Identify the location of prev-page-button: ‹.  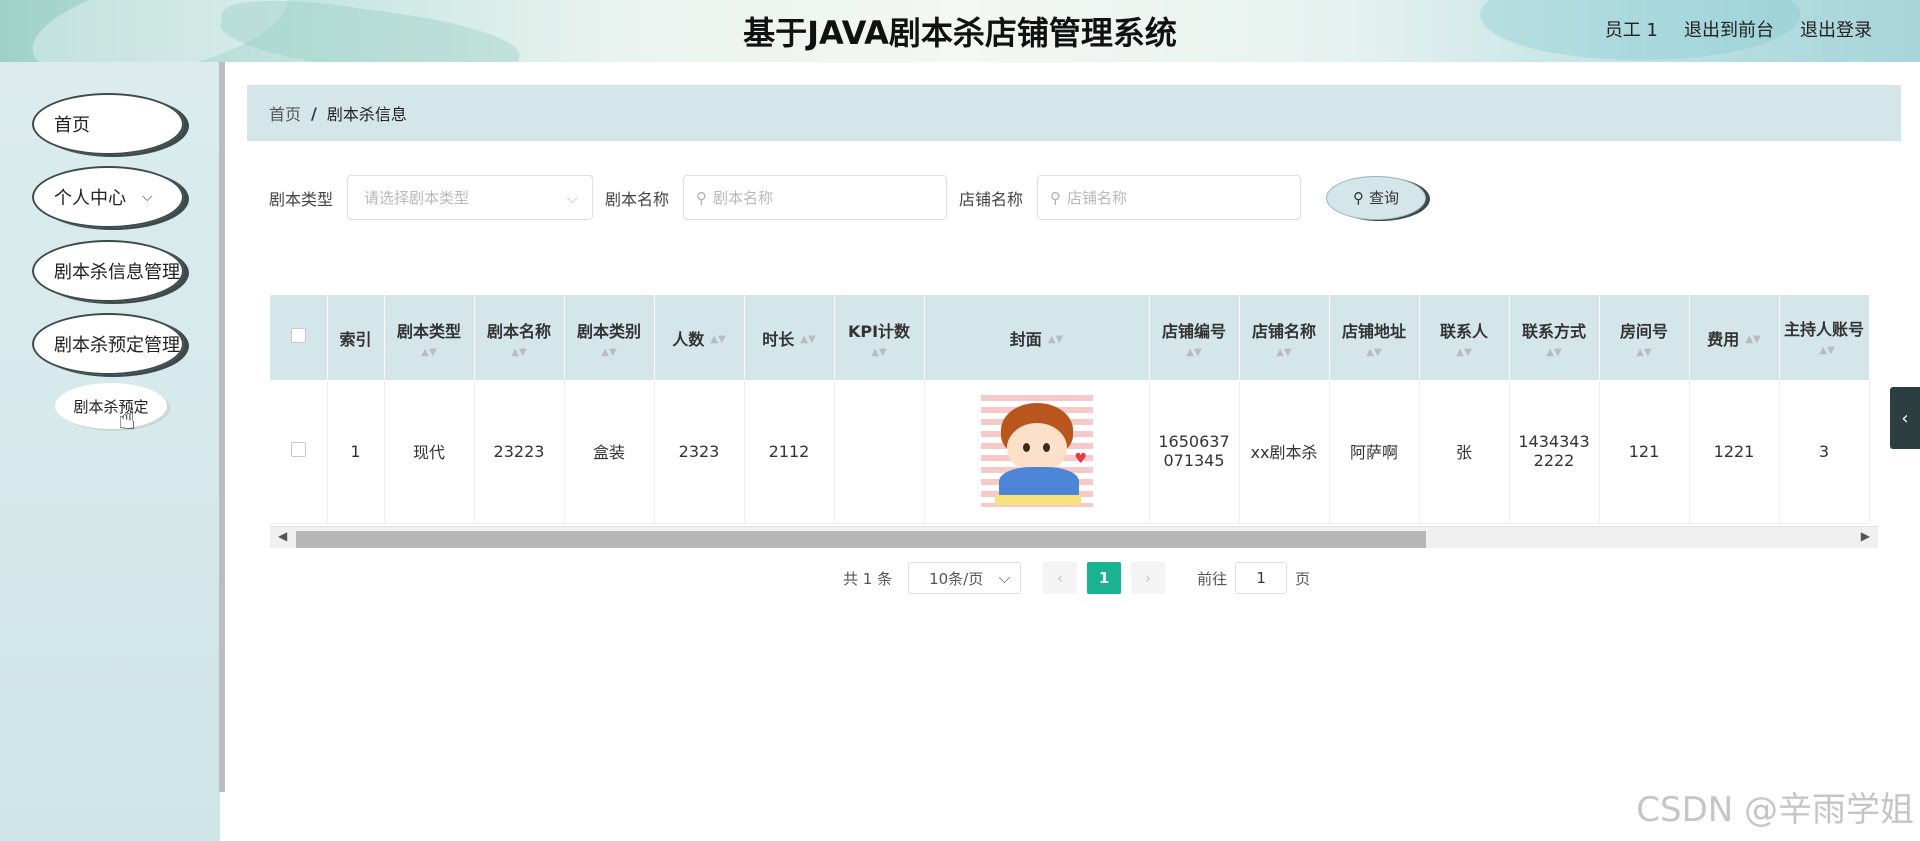
(1060, 578).